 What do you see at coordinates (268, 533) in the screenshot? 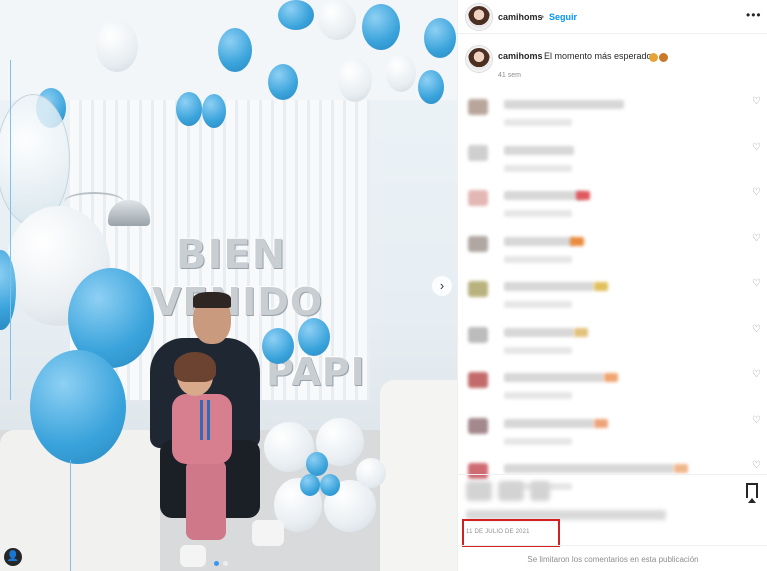
I see `slipper-right` at bounding box center [268, 533].